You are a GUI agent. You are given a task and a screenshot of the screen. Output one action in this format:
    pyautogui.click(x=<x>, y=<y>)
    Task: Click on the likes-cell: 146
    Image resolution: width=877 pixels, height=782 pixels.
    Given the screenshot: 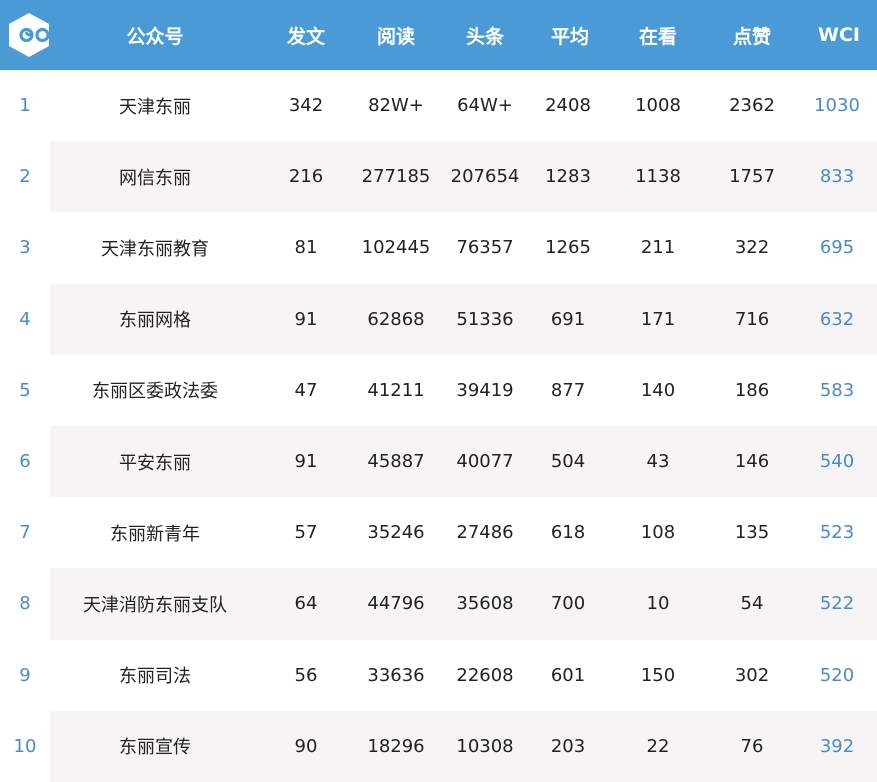 What is the action you would take?
    pyautogui.click(x=752, y=462)
    